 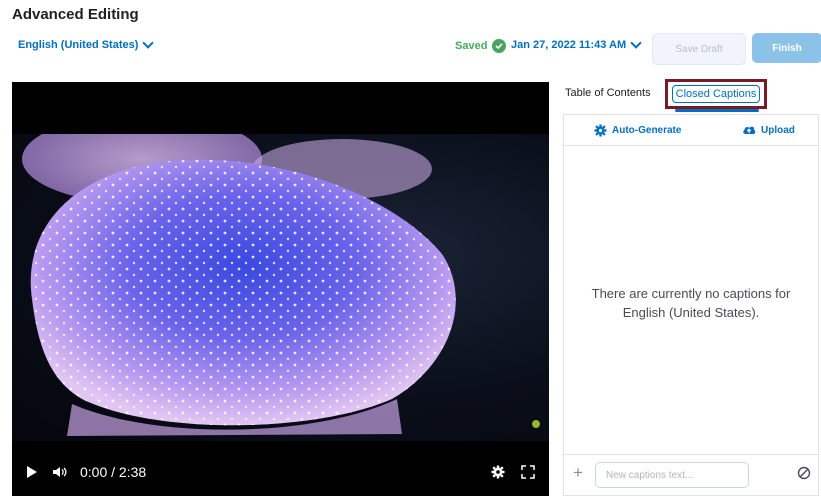 I want to click on panel-tabs: Table of Contents Closed Captions, so click(x=691, y=95).